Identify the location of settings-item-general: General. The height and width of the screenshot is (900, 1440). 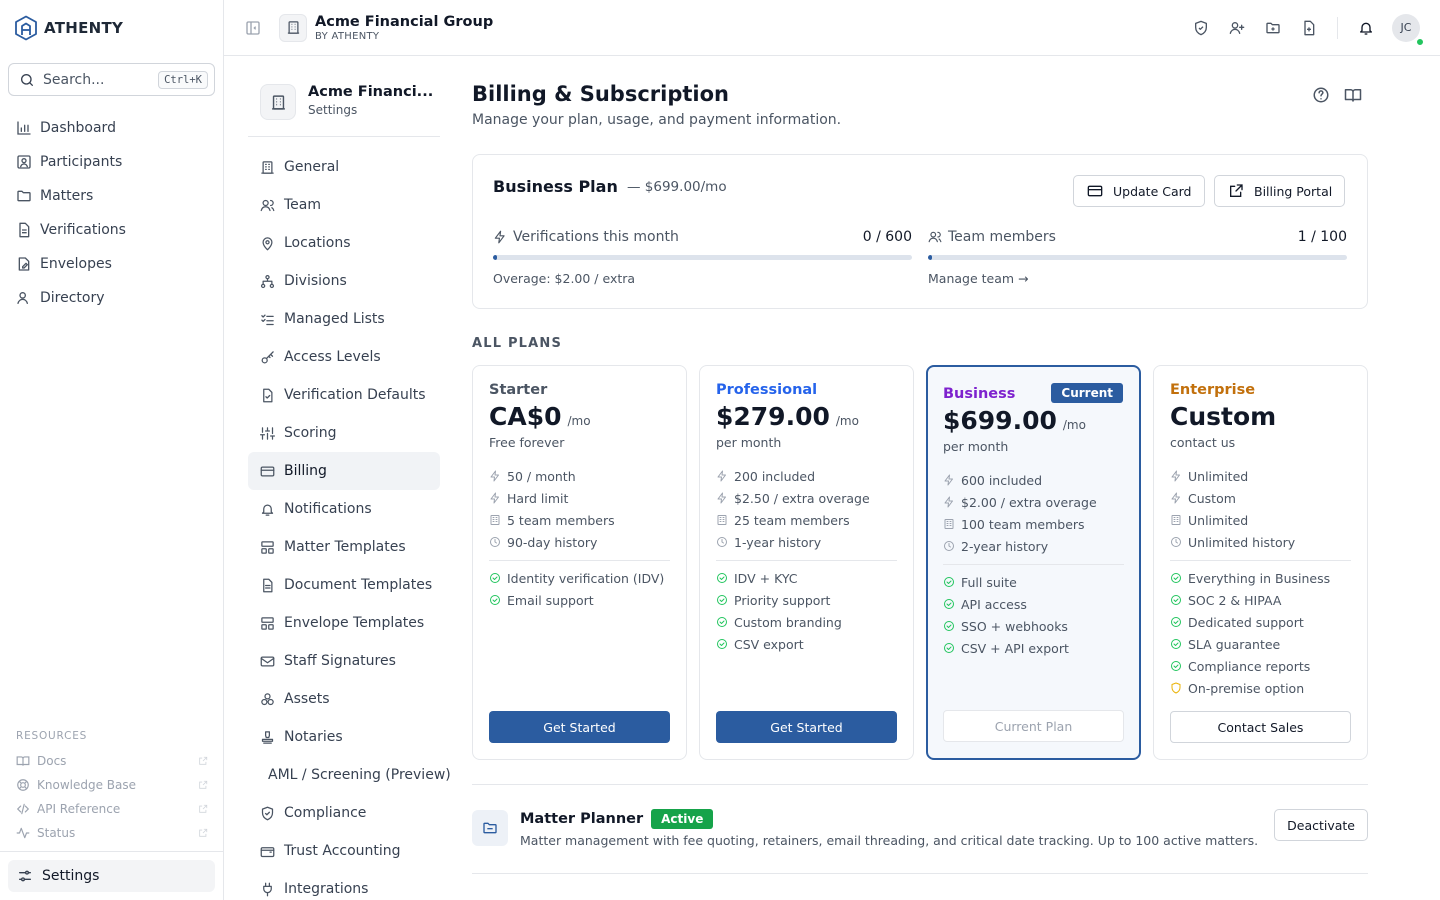
(344, 167).